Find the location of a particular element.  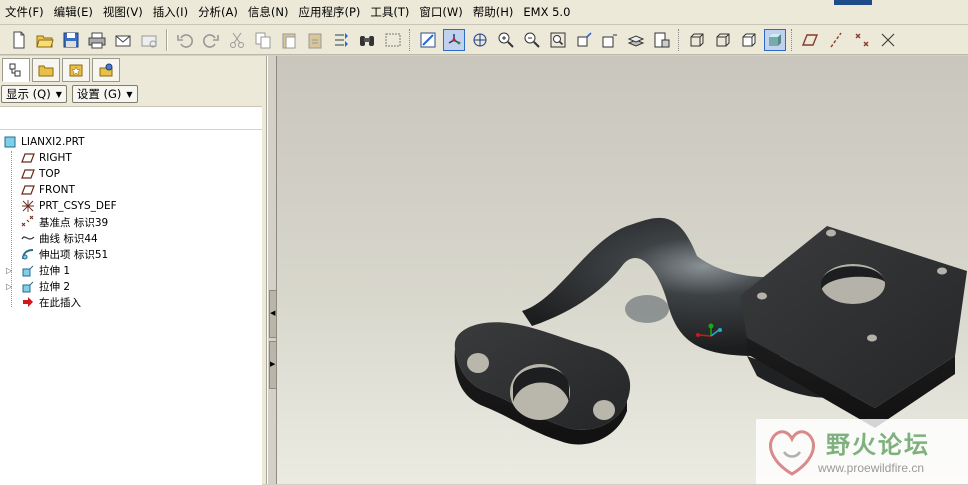

paste-button is located at coordinates (289, 40).